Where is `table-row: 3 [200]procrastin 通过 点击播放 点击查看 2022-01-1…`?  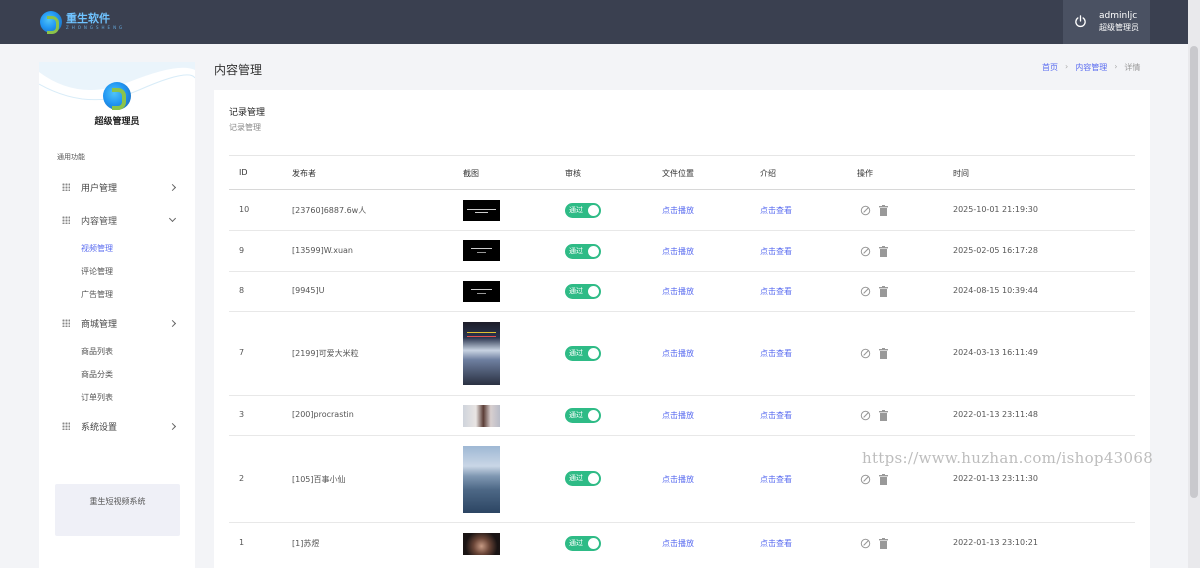 table-row: 3 [200]procrastin 通过 点击播放 点击查看 2022-01-1… is located at coordinates (682, 416).